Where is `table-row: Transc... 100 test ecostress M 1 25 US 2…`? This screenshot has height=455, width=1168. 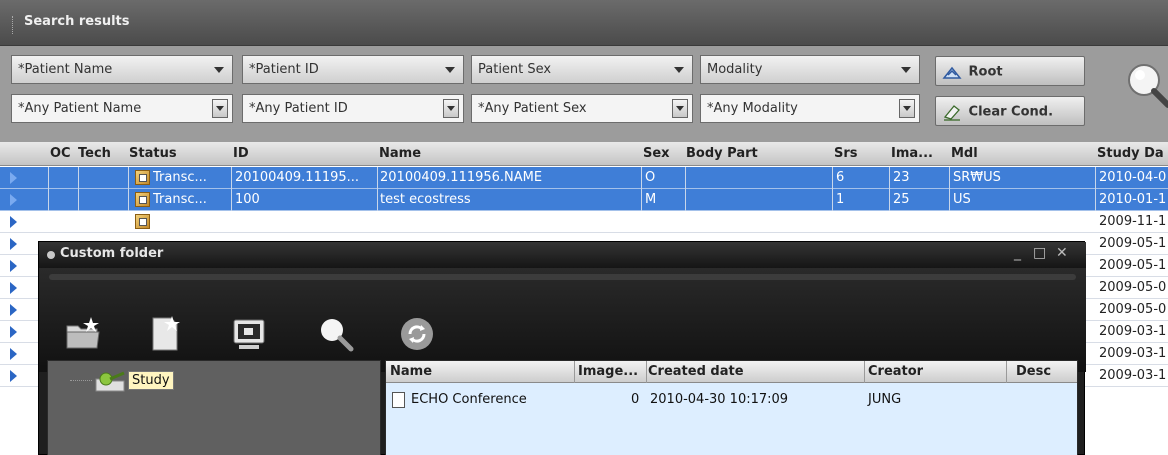 table-row: Transc... 100 test ecostress M 1 25 US 2… is located at coordinates (584, 200).